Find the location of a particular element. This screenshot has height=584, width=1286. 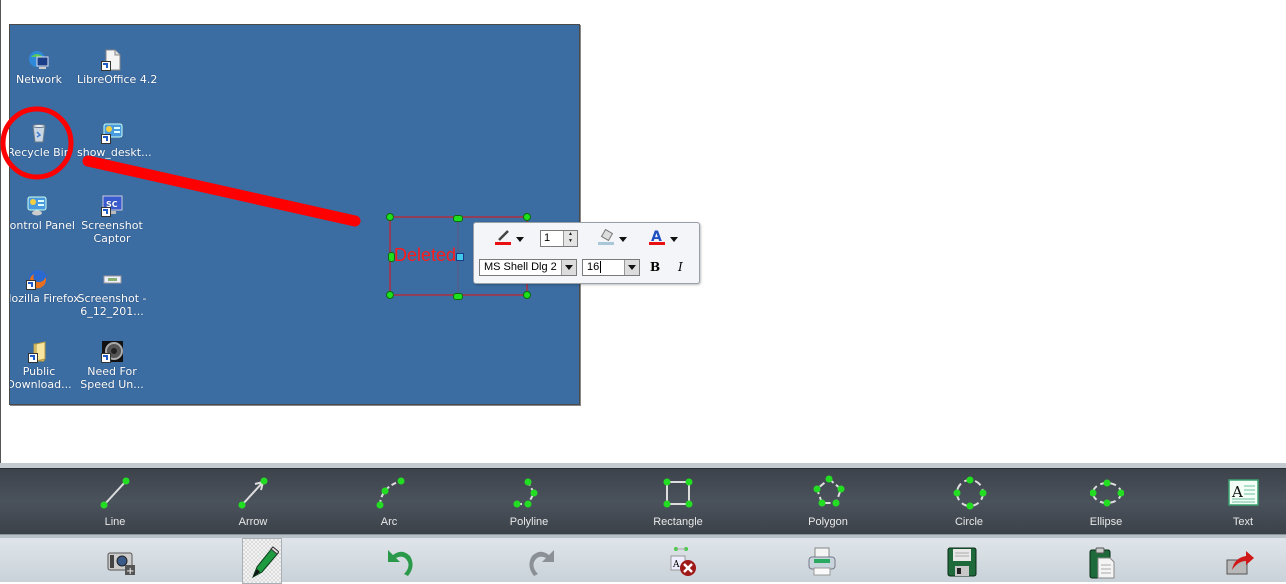

tool-rectangle: Rectangle is located at coordinates (678, 502).